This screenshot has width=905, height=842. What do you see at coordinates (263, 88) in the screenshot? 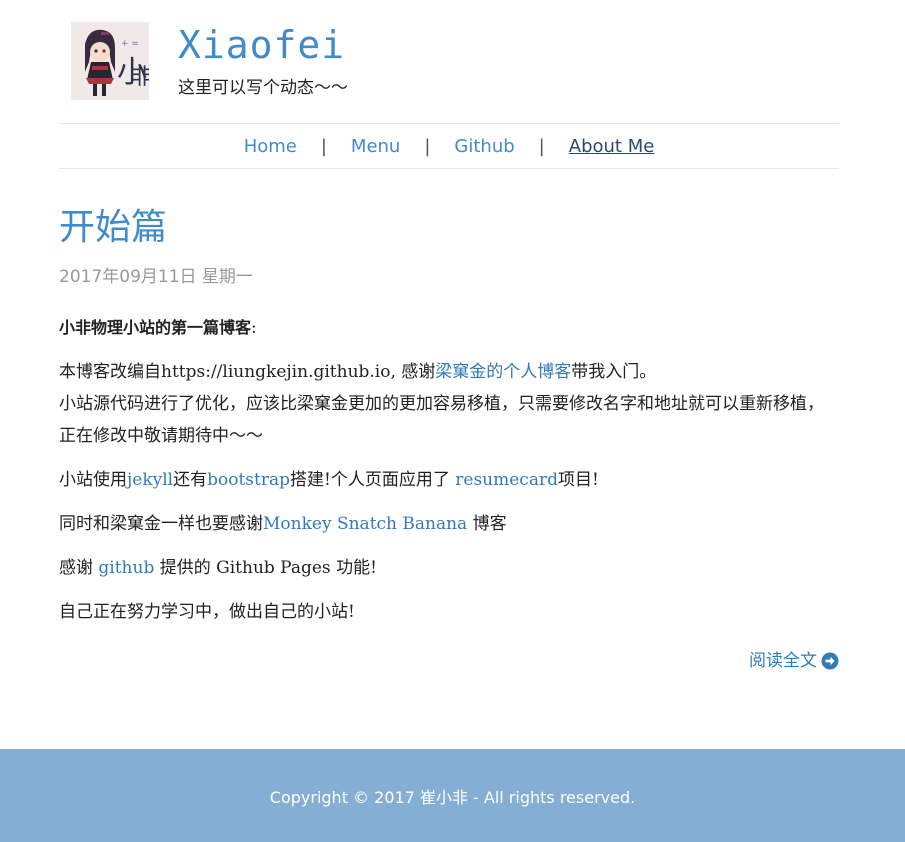
I see `site-tagline: 这里可以写个动态～～` at bounding box center [263, 88].